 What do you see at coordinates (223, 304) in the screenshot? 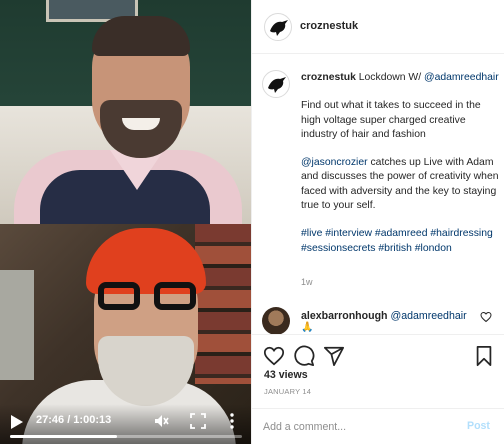
I see `bookshelf-background` at bounding box center [223, 304].